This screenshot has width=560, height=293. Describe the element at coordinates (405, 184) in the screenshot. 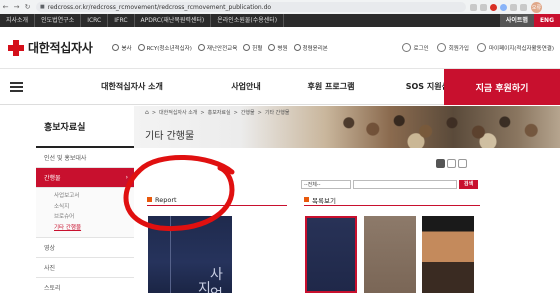

I see `search-input` at that location.